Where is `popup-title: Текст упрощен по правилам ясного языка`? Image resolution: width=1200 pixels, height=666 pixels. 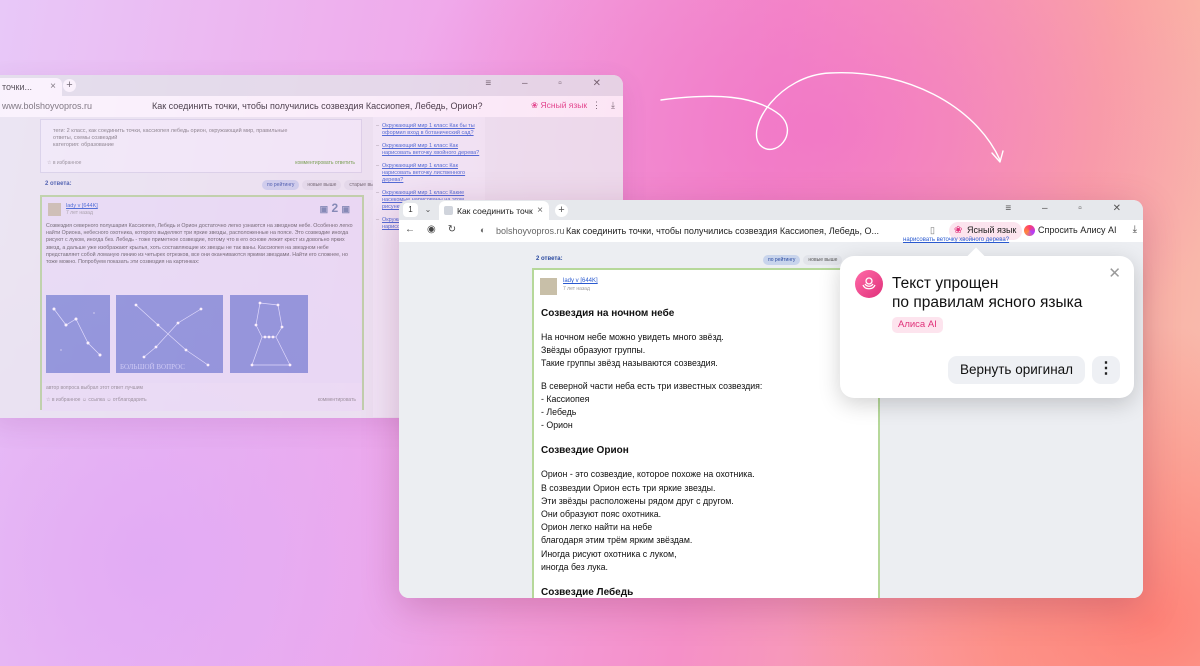
popup-title: Текст упрощен по правилам ясного языка is located at coordinates (1002, 293).